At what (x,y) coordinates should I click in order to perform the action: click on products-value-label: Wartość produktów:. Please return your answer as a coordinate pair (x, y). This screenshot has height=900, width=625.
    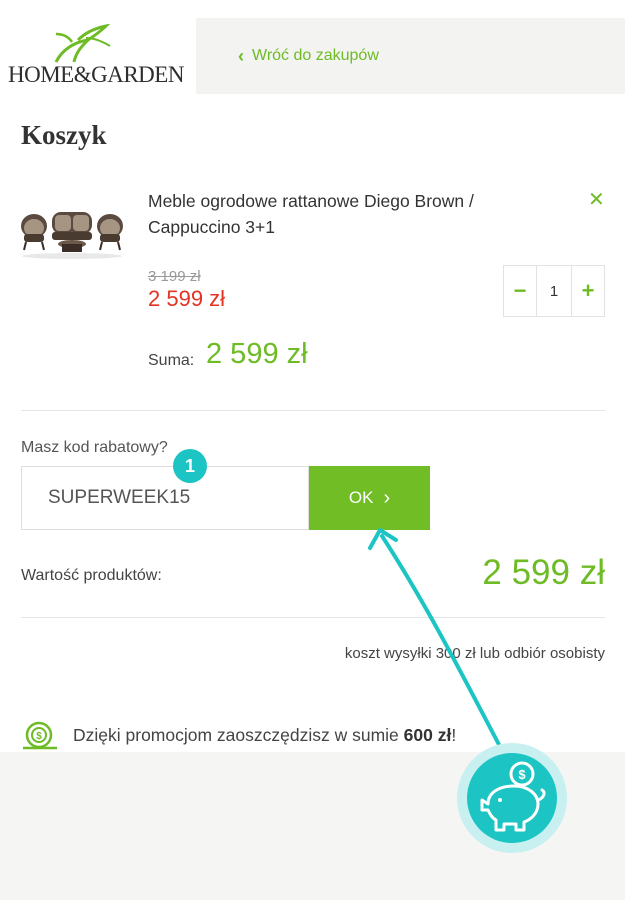
    Looking at the image, I should click on (91, 575).